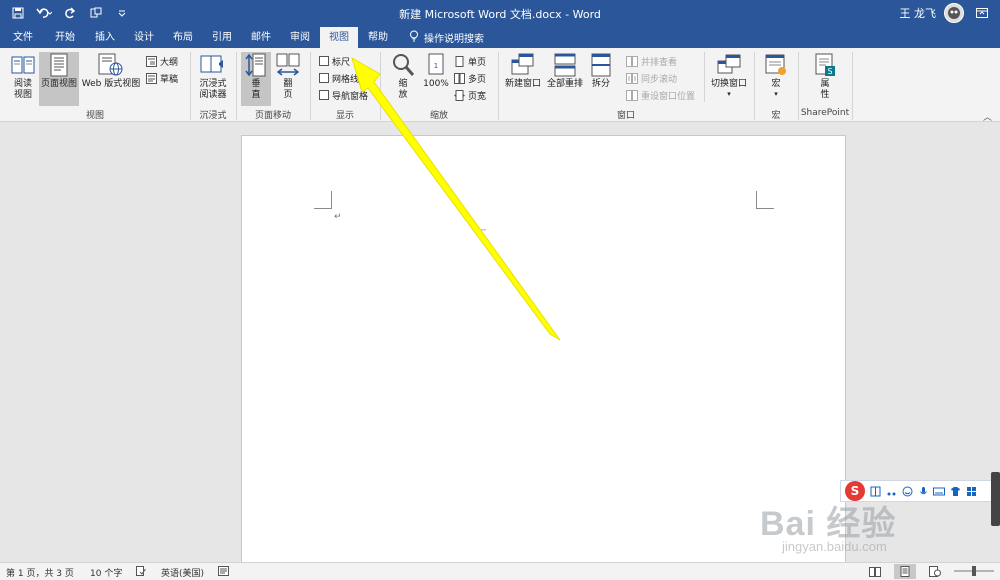 The image size is (1000, 580). What do you see at coordinates (918, 13) in the screenshot?
I see `user-name: 王 龙飞` at bounding box center [918, 13].